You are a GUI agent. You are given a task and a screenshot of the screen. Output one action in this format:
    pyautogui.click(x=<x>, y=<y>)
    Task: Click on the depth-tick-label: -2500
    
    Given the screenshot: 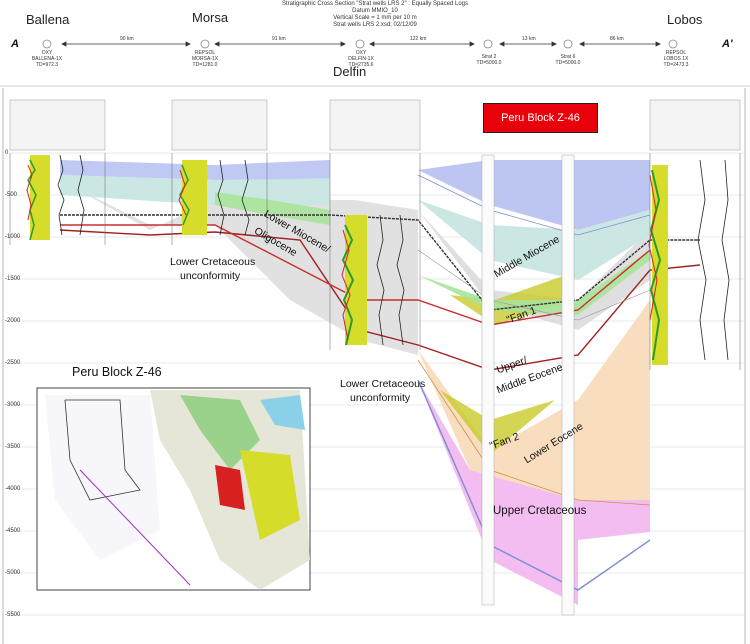 What is the action you would take?
    pyautogui.click(x=13, y=363)
    